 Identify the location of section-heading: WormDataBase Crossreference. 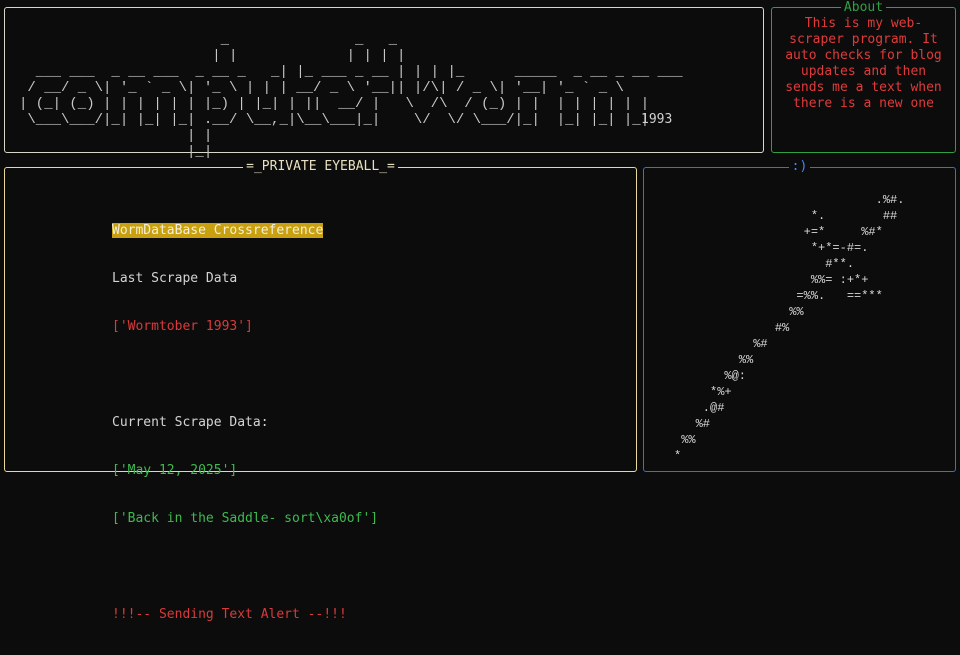
(218, 230).